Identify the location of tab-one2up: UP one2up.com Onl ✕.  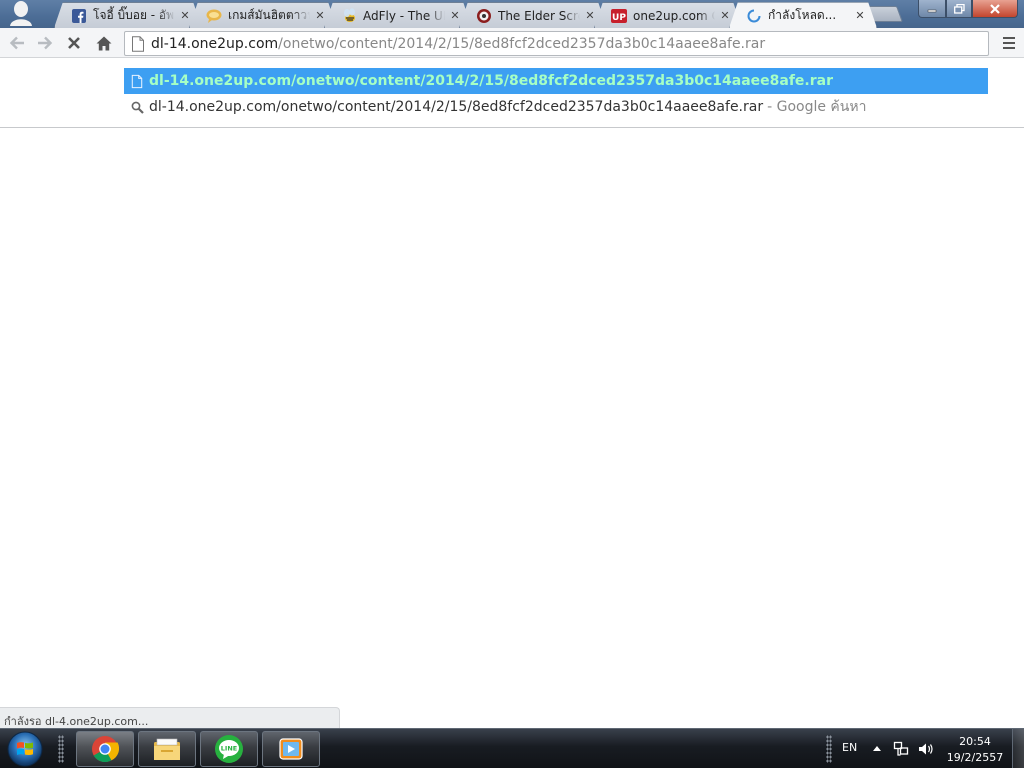
(668, 15).